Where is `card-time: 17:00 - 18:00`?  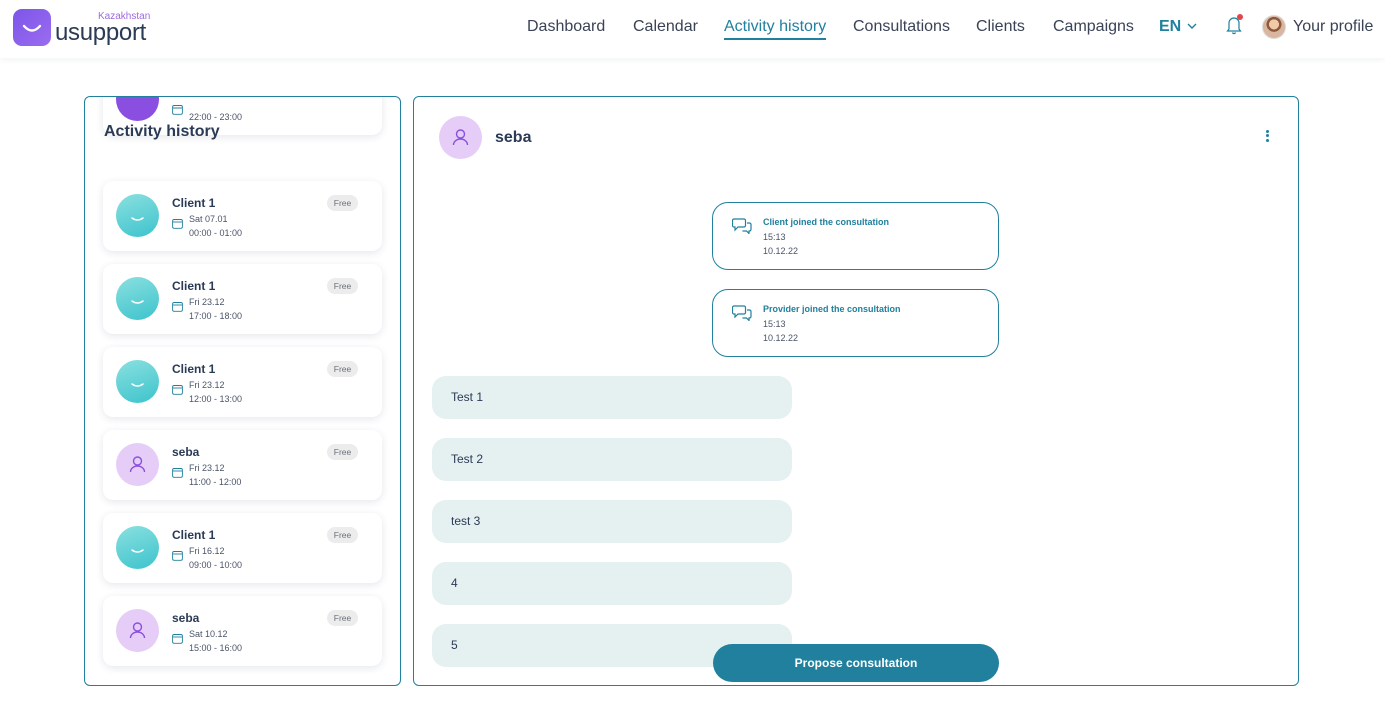 card-time: 17:00 - 18:00 is located at coordinates (216, 316).